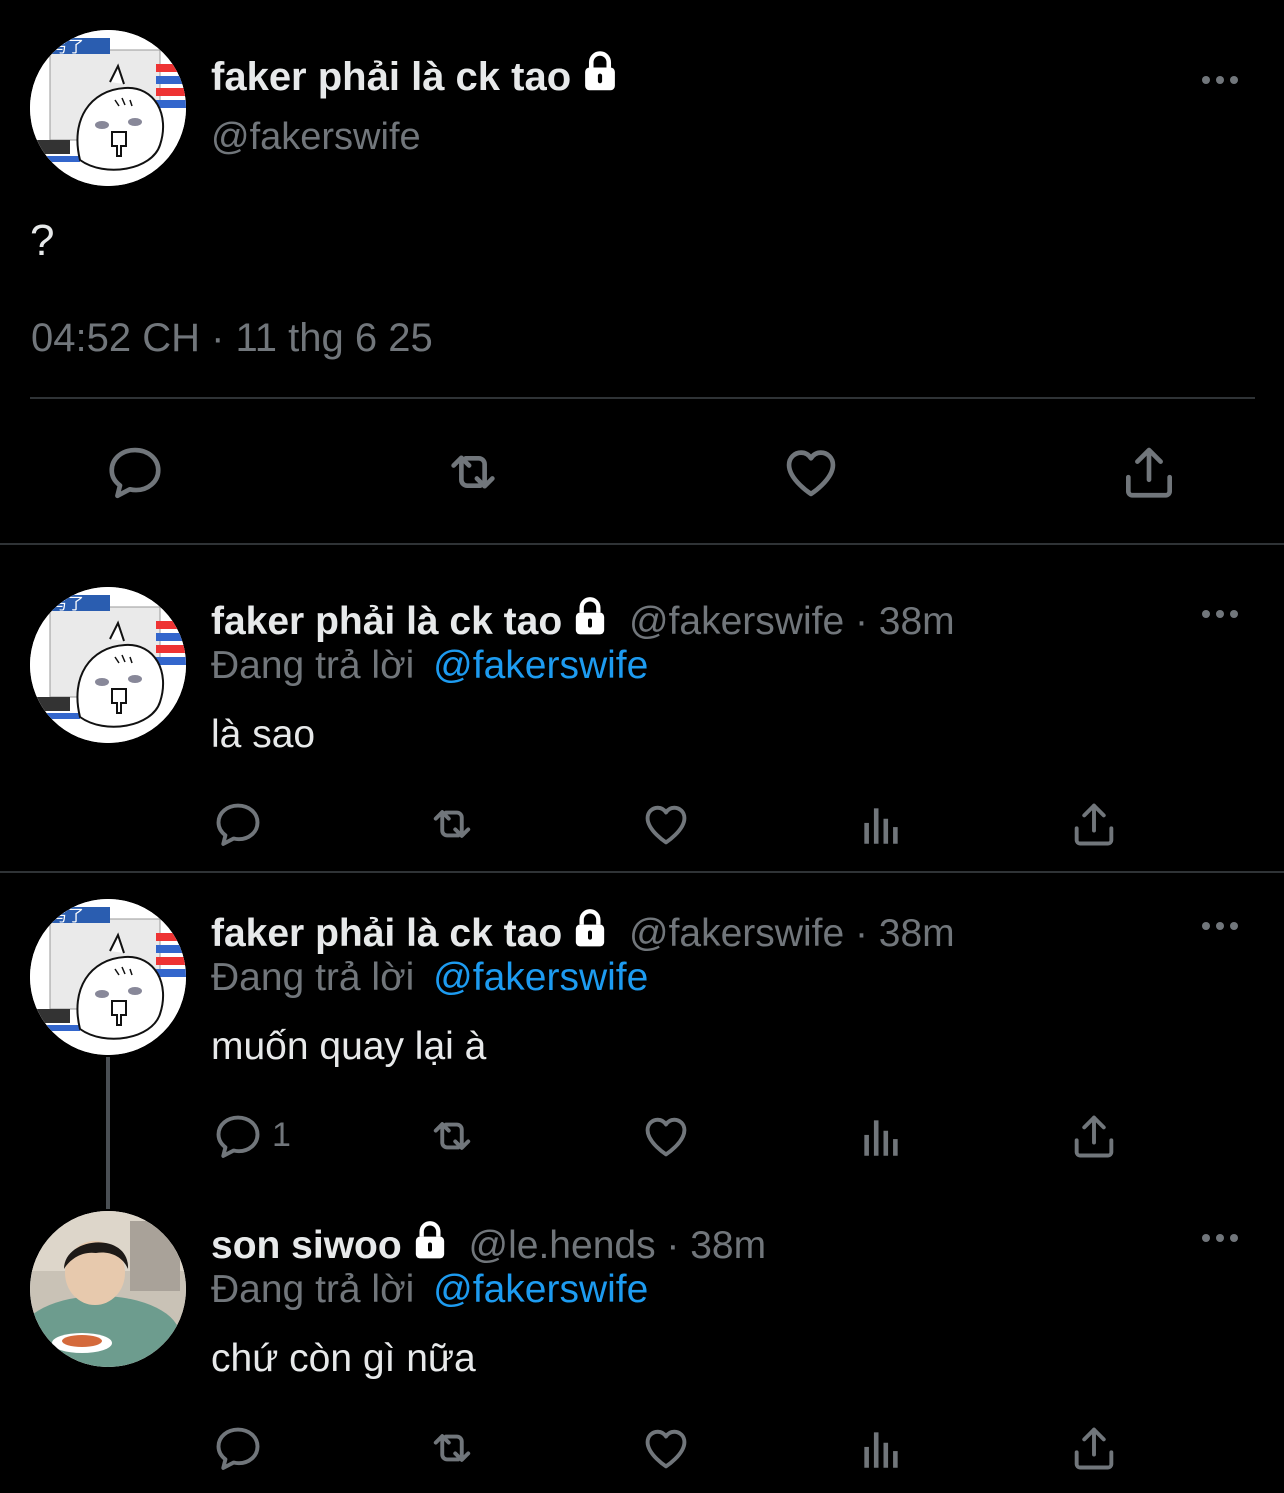 Image resolution: width=1284 pixels, height=1493 pixels. Describe the element at coordinates (42, 240) in the screenshot. I see `main-tweet-text: ?` at that location.